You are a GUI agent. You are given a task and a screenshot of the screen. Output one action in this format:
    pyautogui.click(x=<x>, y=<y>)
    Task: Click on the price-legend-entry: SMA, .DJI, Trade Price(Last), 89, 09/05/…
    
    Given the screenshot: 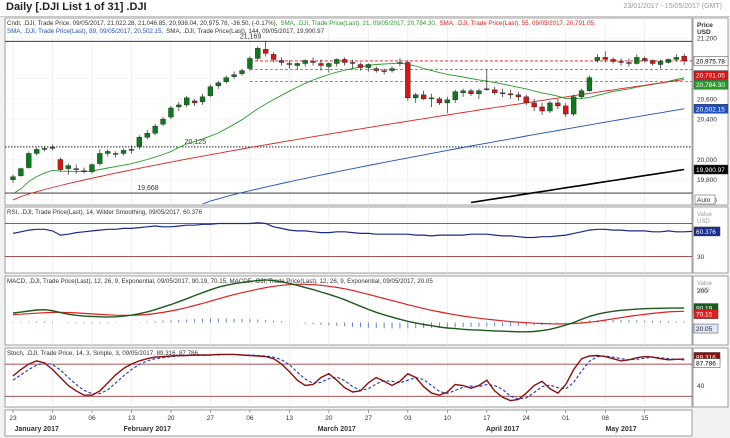 What is the action you would take?
    pyautogui.click(x=85, y=31)
    